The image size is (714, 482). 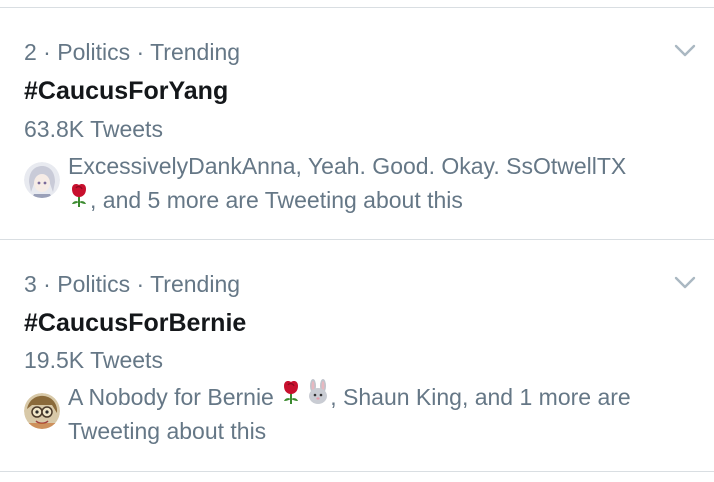 I want to click on trend-tweet-count: 19.5K Tweets, so click(x=93, y=360).